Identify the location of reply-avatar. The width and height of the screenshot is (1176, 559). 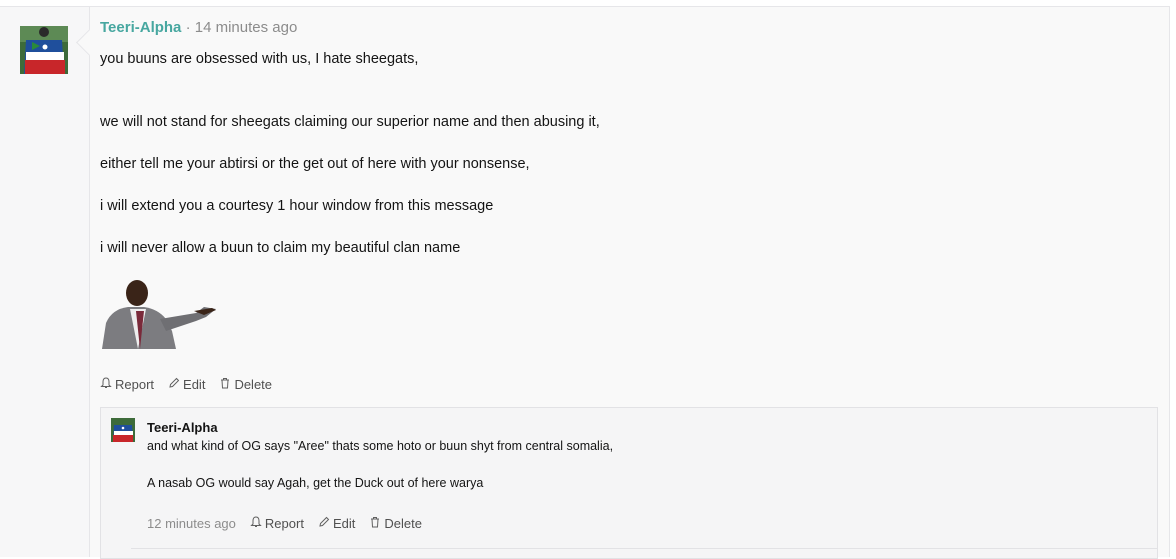
(123, 430).